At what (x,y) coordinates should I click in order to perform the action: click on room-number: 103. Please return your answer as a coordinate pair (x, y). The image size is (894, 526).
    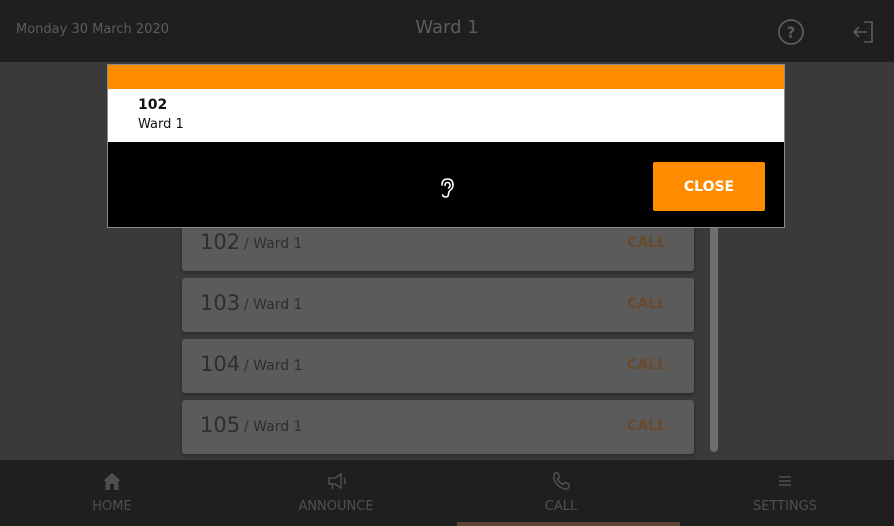
    Looking at the image, I should click on (220, 303).